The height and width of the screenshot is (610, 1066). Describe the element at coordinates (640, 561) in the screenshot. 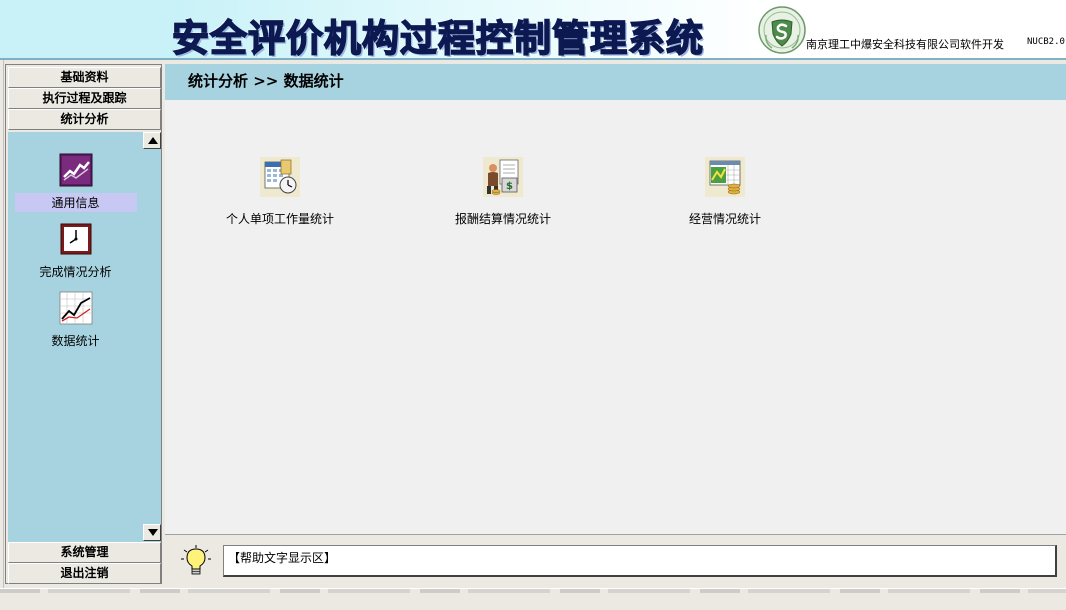

I see `help-text-box: 【帮助文字显示区】` at that location.